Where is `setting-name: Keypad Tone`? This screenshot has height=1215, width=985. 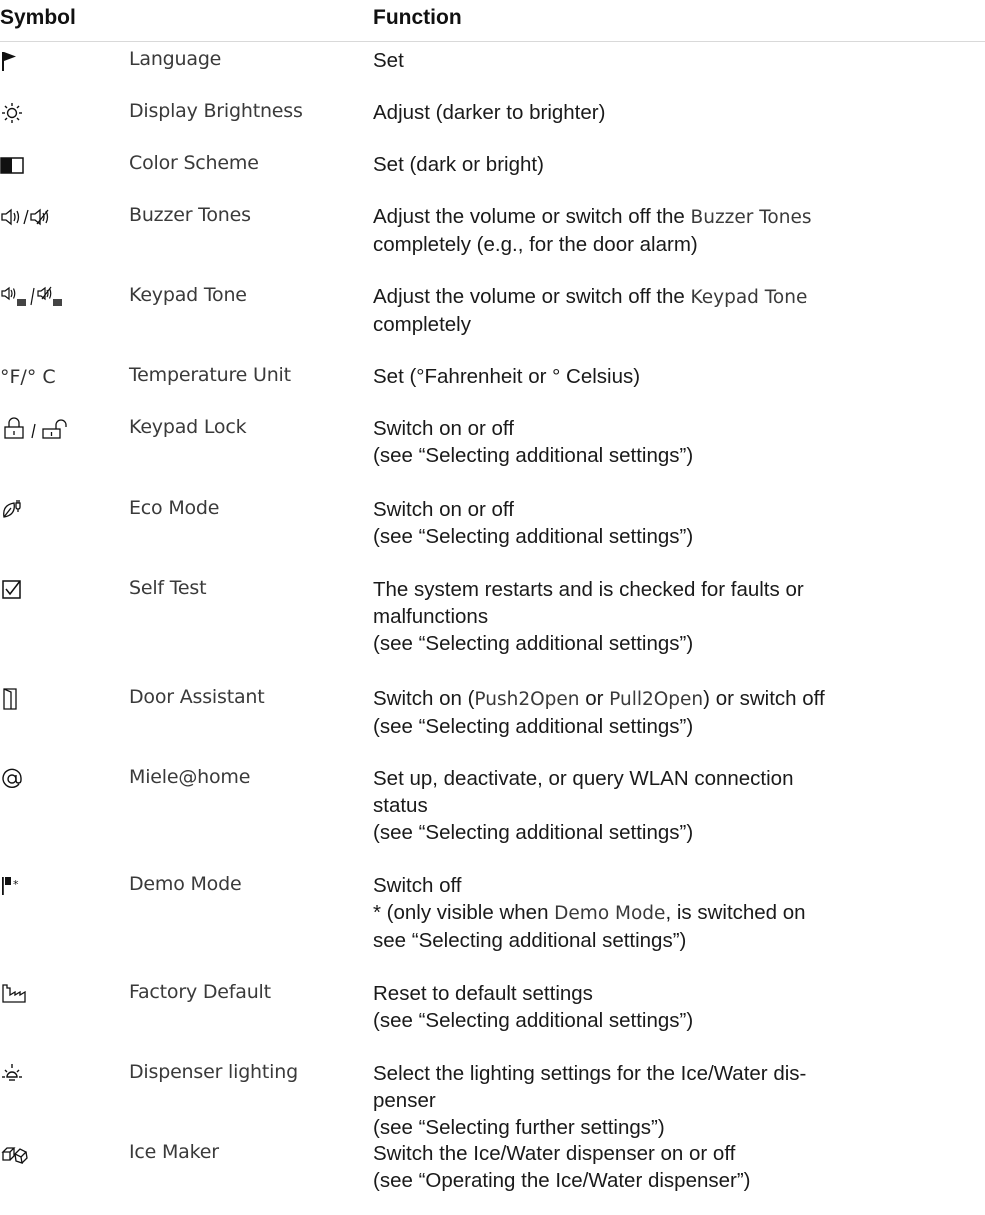 setting-name: Keypad Tone is located at coordinates (188, 295).